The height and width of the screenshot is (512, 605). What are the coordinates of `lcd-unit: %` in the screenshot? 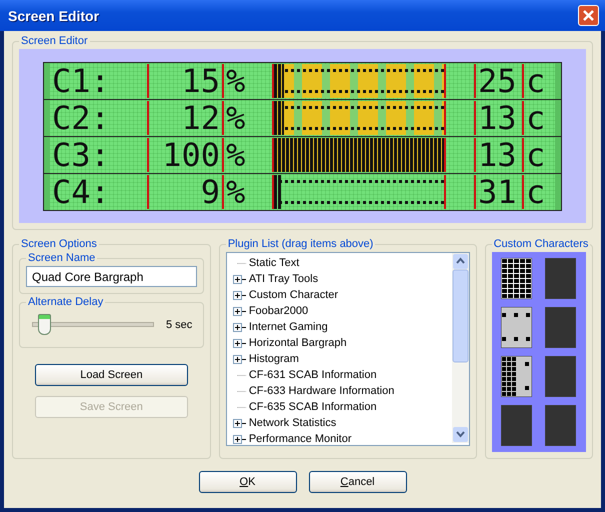 It's located at (247, 192).